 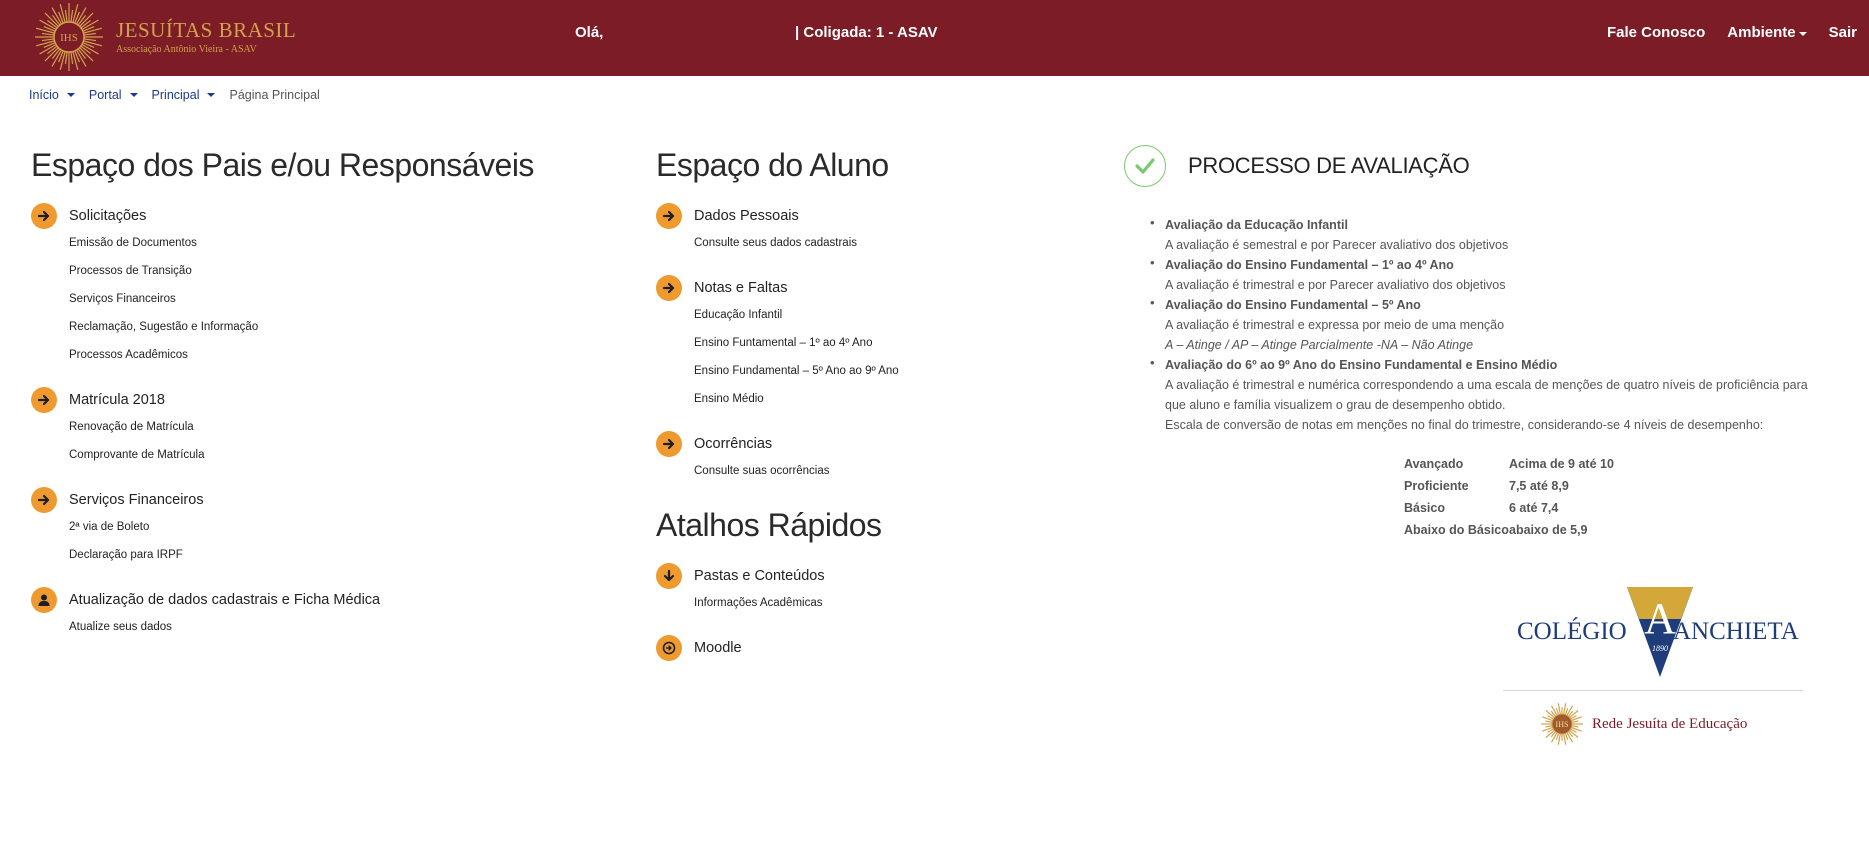 What do you see at coordinates (1434, 464) in the screenshot?
I see `grade-level: Avançado` at bounding box center [1434, 464].